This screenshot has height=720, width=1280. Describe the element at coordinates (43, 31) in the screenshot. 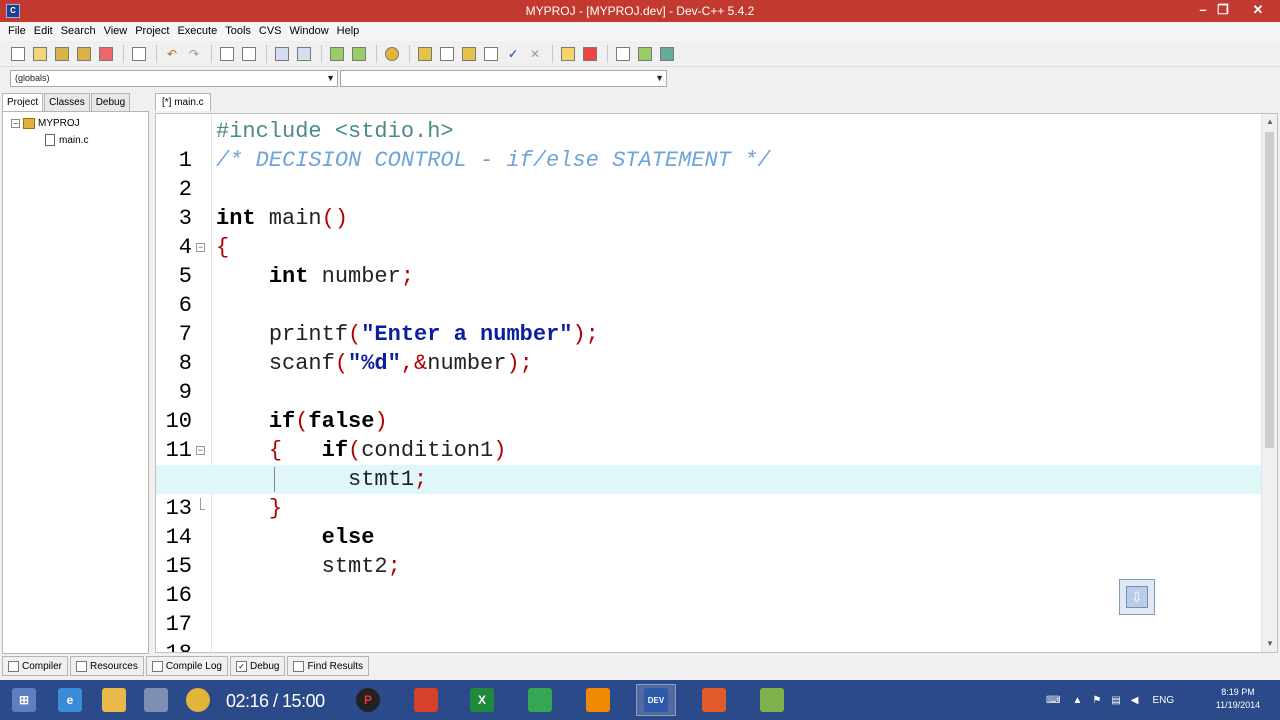

I see `menu-edit: Edit` at that location.